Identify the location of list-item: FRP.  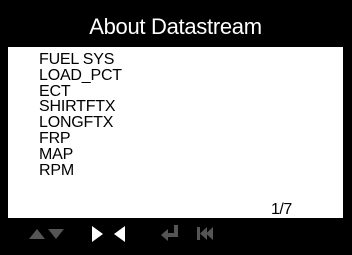
(80, 139).